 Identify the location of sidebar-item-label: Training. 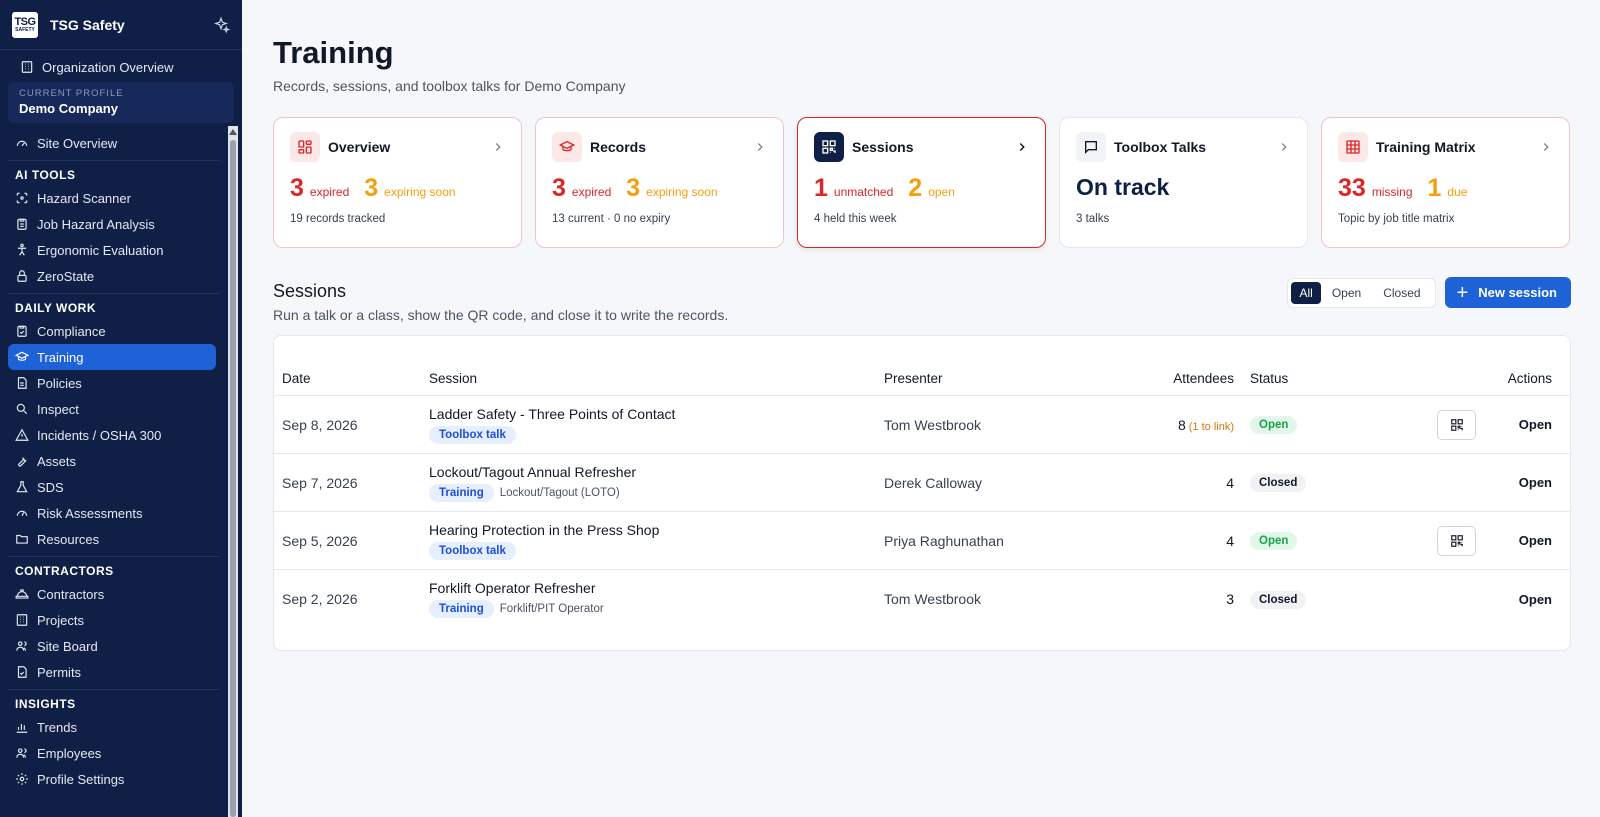
(60, 357).